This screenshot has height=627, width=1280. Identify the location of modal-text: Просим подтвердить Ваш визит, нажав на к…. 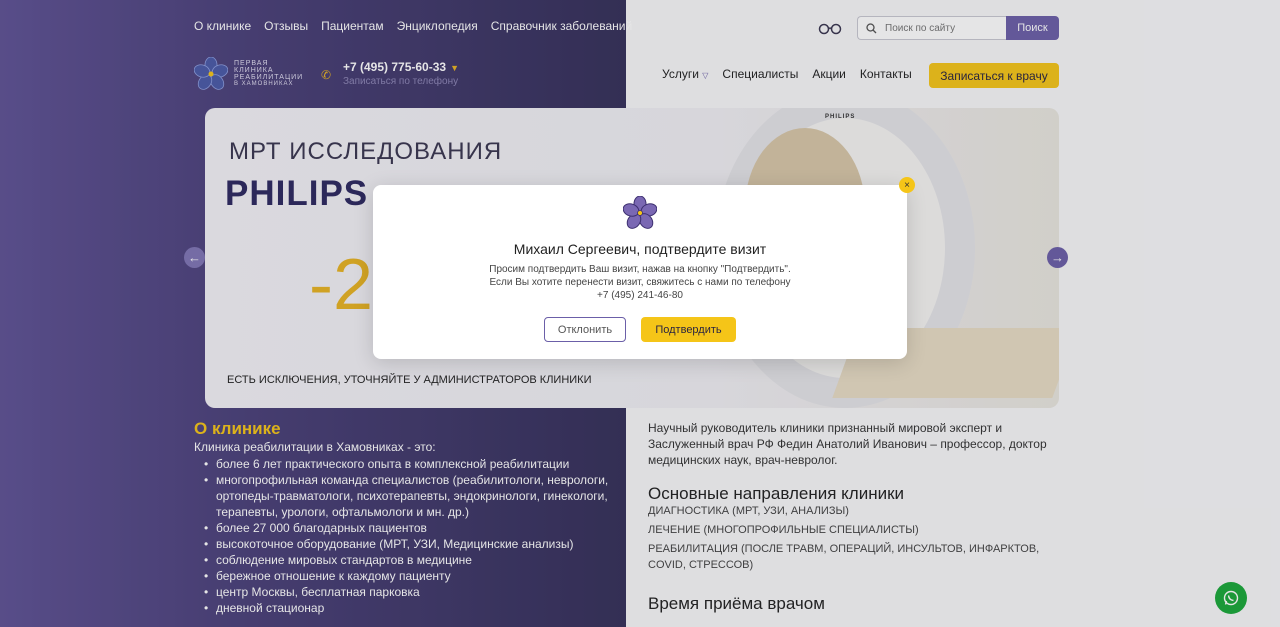
(640, 282).